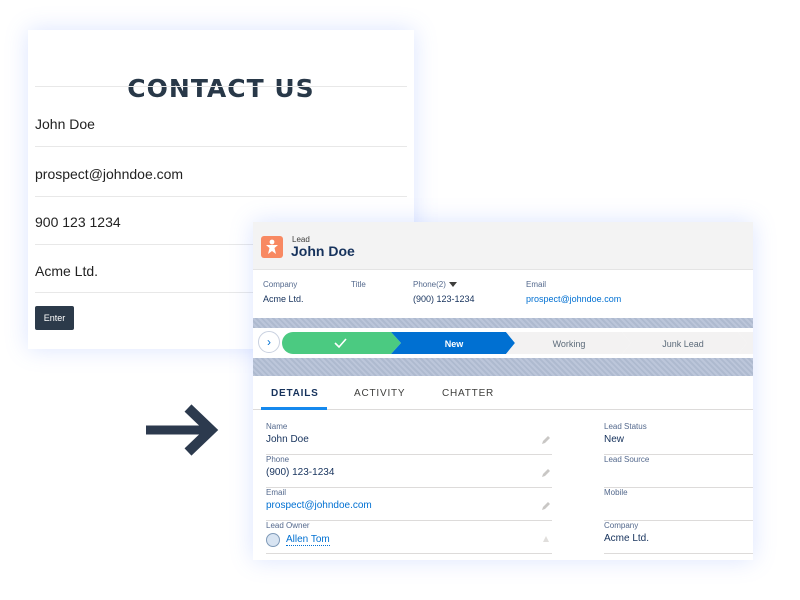 This screenshot has width=800, height=600. What do you see at coordinates (678, 504) in the screenshot?
I see `detail-field-mobile: Mobile` at bounding box center [678, 504].